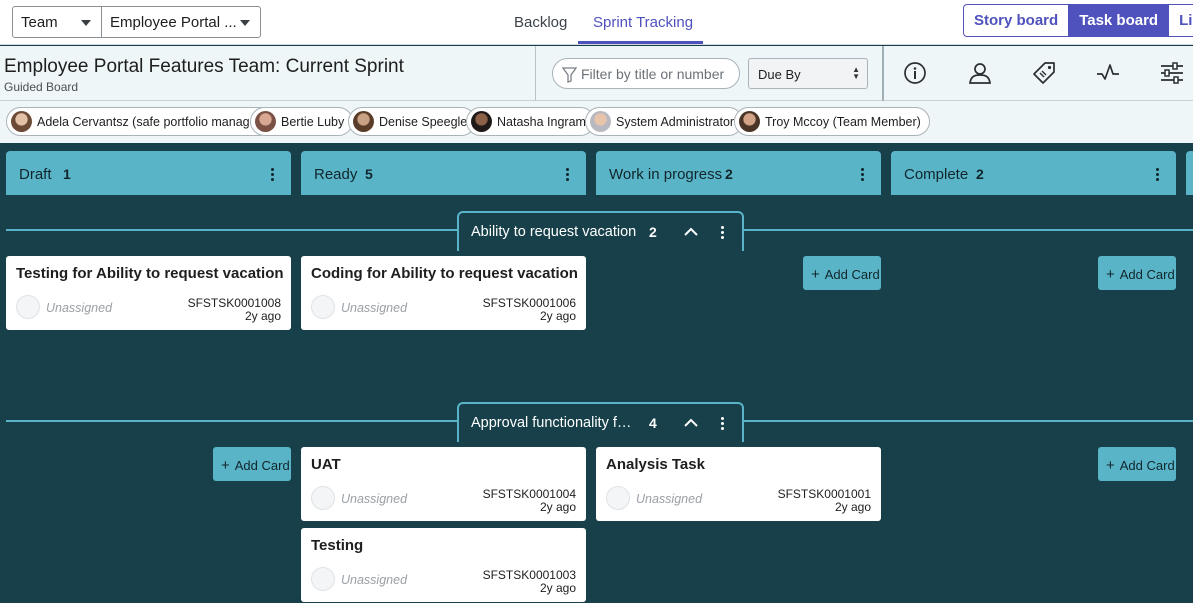 The height and width of the screenshot is (603, 1193). I want to click on view-toggle: Story board Task board List, so click(1078, 20).